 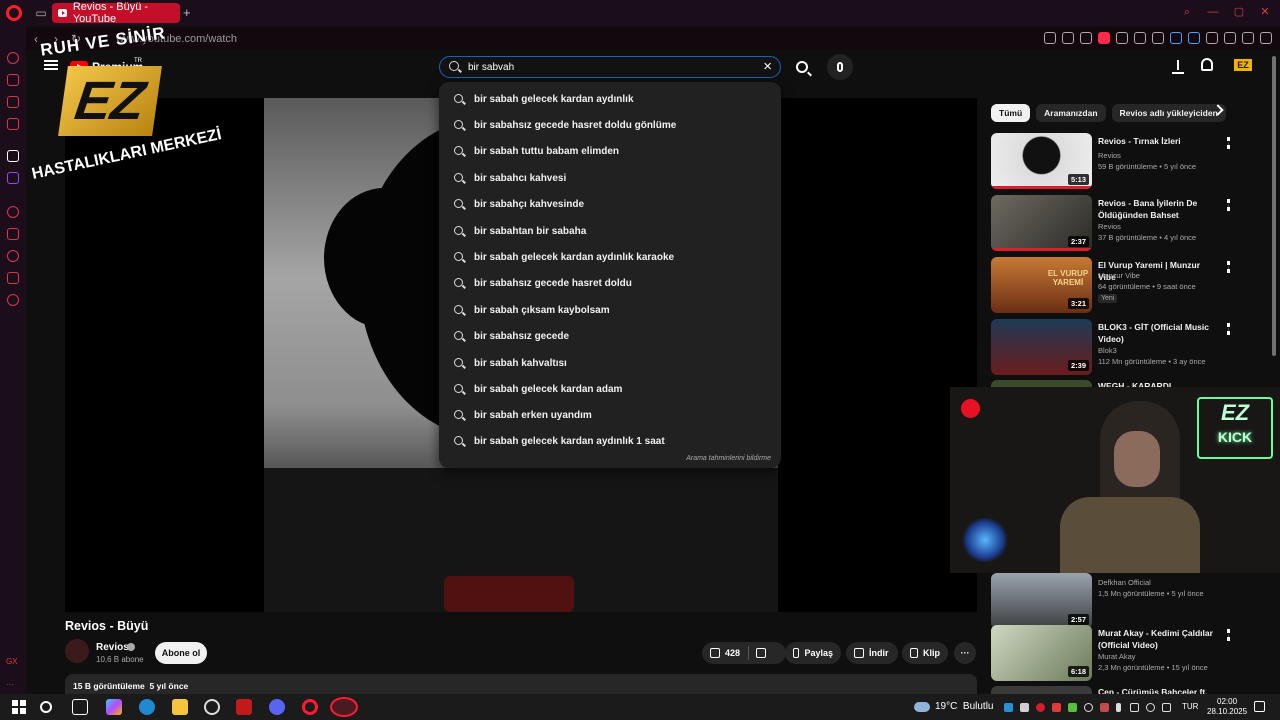 What do you see at coordinates (1248, 38) in the screenshot?
I see `download-icon` at bounding box center [1248, 38].